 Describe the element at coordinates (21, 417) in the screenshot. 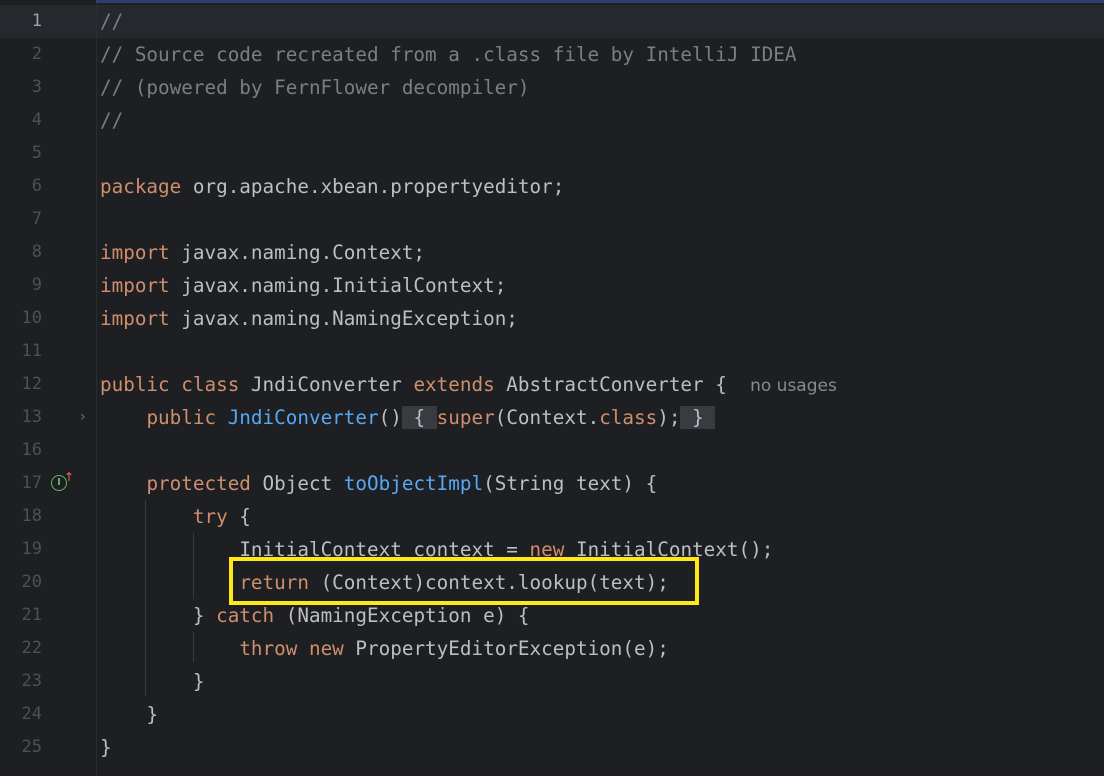

I see `line-number: 13` at that location.